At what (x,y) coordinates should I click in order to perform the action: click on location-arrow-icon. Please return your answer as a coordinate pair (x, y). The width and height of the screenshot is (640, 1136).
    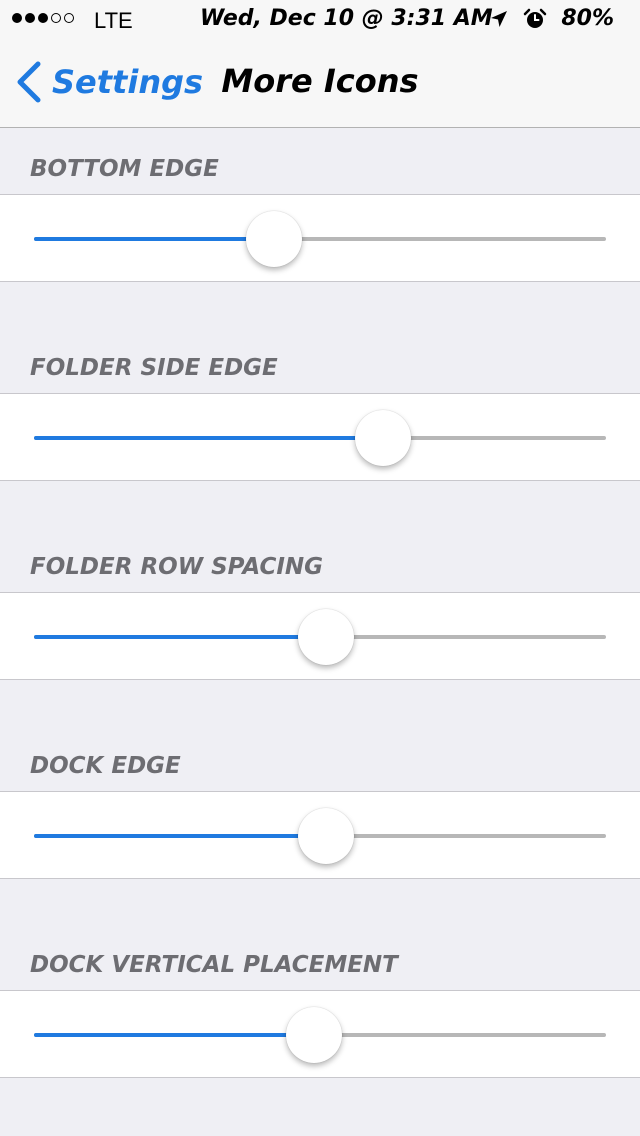
    Looking at the image, I should click on (499, 19).